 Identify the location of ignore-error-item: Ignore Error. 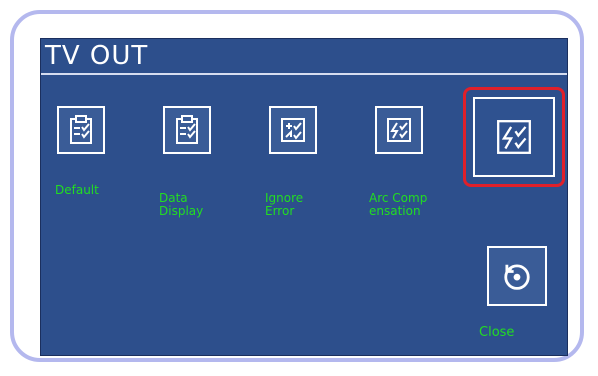
(300, 166).